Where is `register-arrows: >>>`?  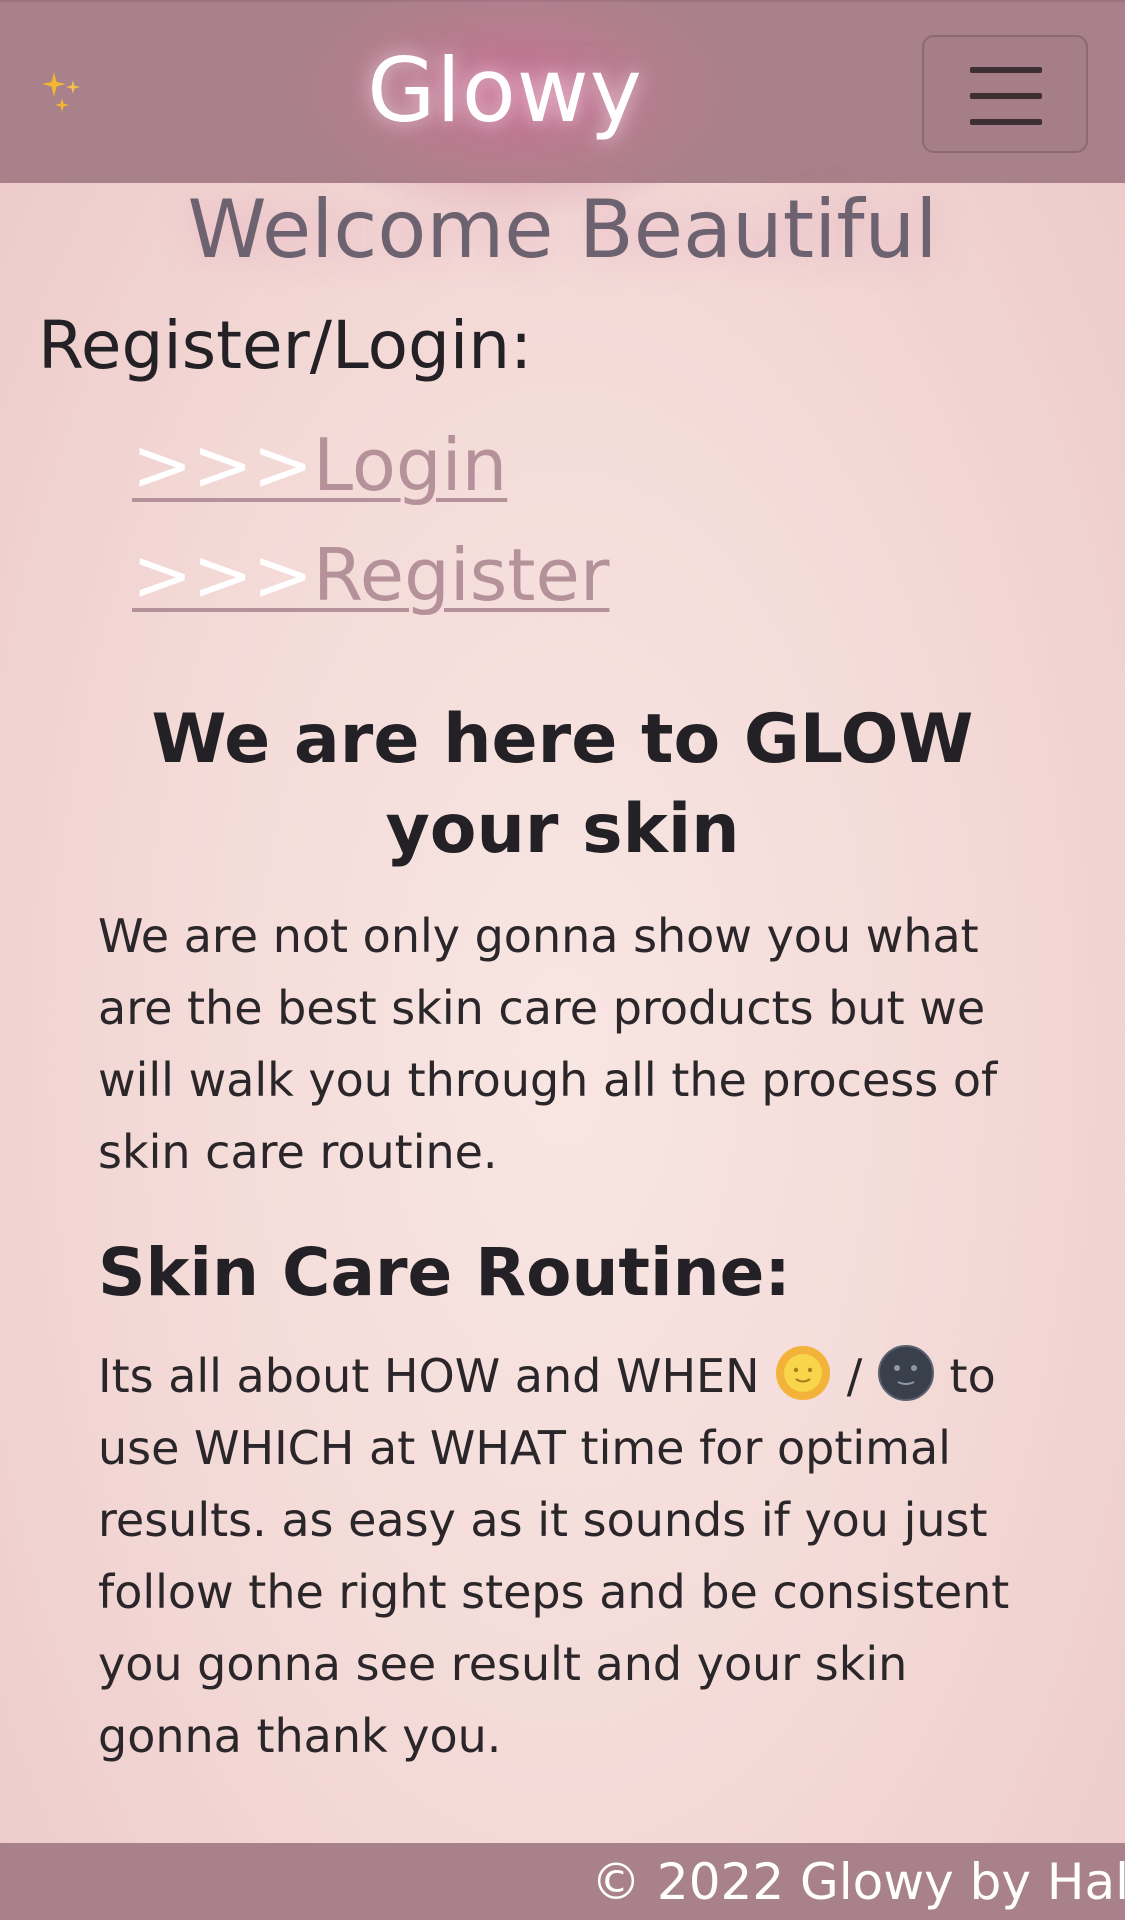
register-arrows: >>> is located at coordinates (222, 575).